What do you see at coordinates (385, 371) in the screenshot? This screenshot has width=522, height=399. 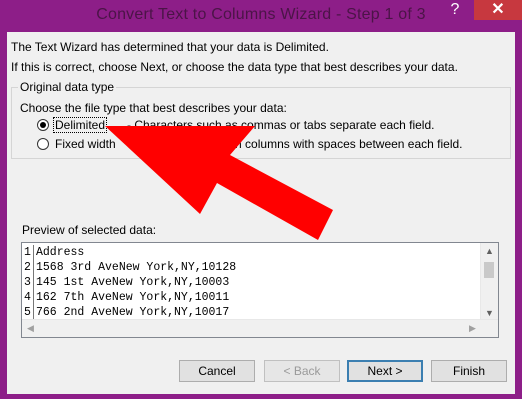 I see `next-button: Next >` at bounding box center [385, 371].